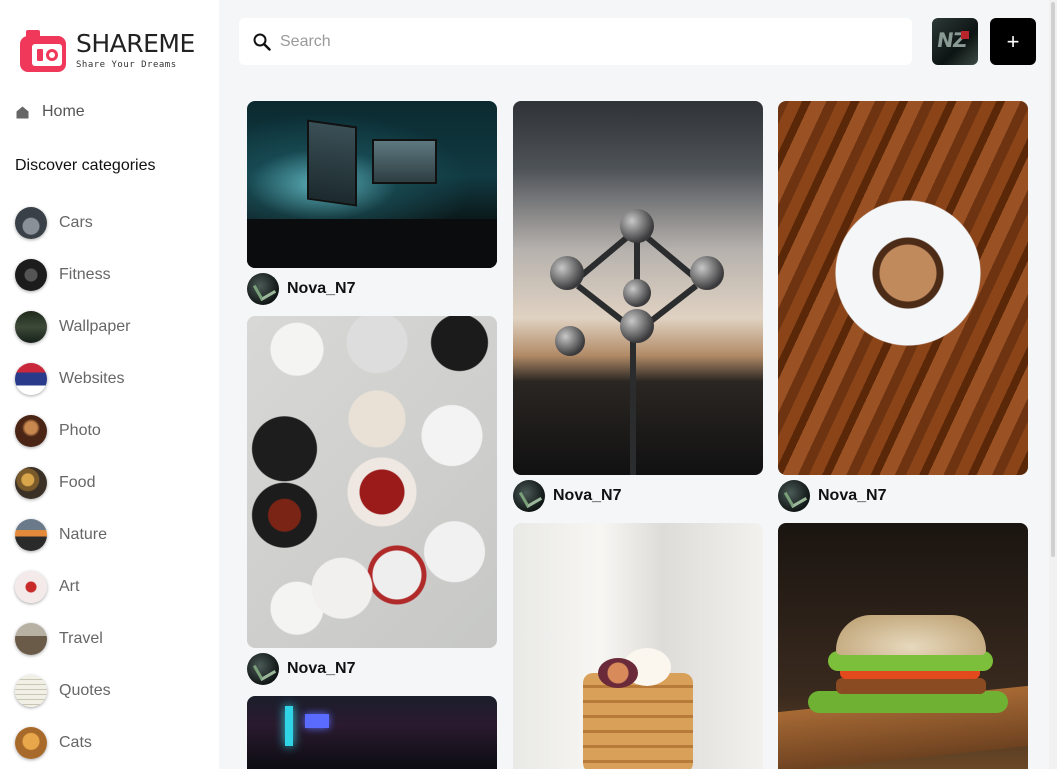 The height and width of the screenshot is (769, 1057). I want to click on user-profile-avatar: NZ, so click(955, 41).